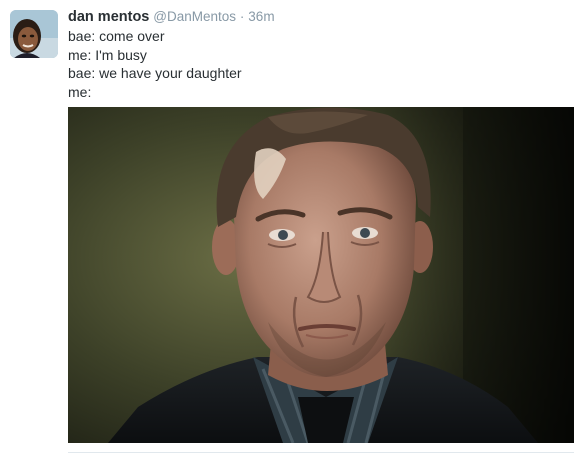  I want to click on tweet-text-line: me:, so click(80, 91).